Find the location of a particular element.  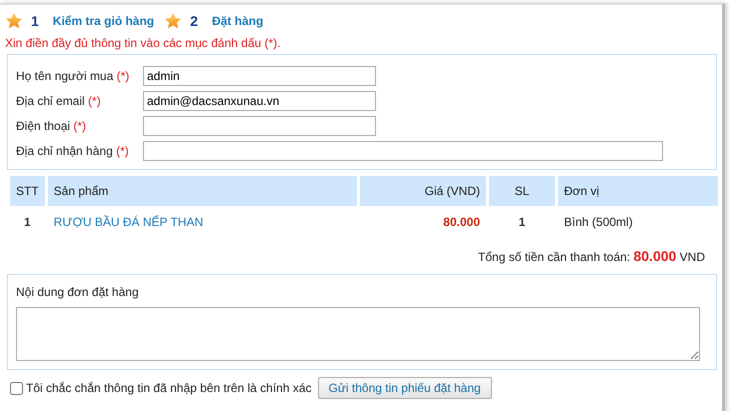

submit-button: Gửi thông tin phiếu đặt hàng is located at coordinates (405, 388).